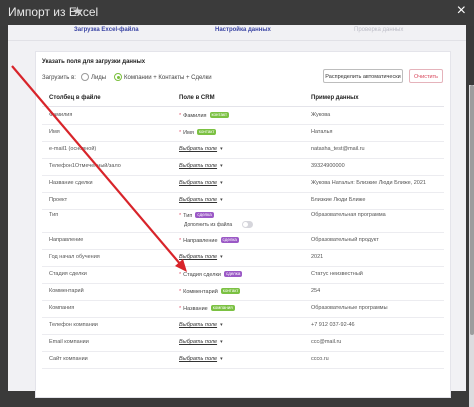 This screenshot has width=474, height=407. What do you see at coordinates (378, 30) in the screenshot?
I see `step-check: Проверка данных` at bounding box center [378, 30].